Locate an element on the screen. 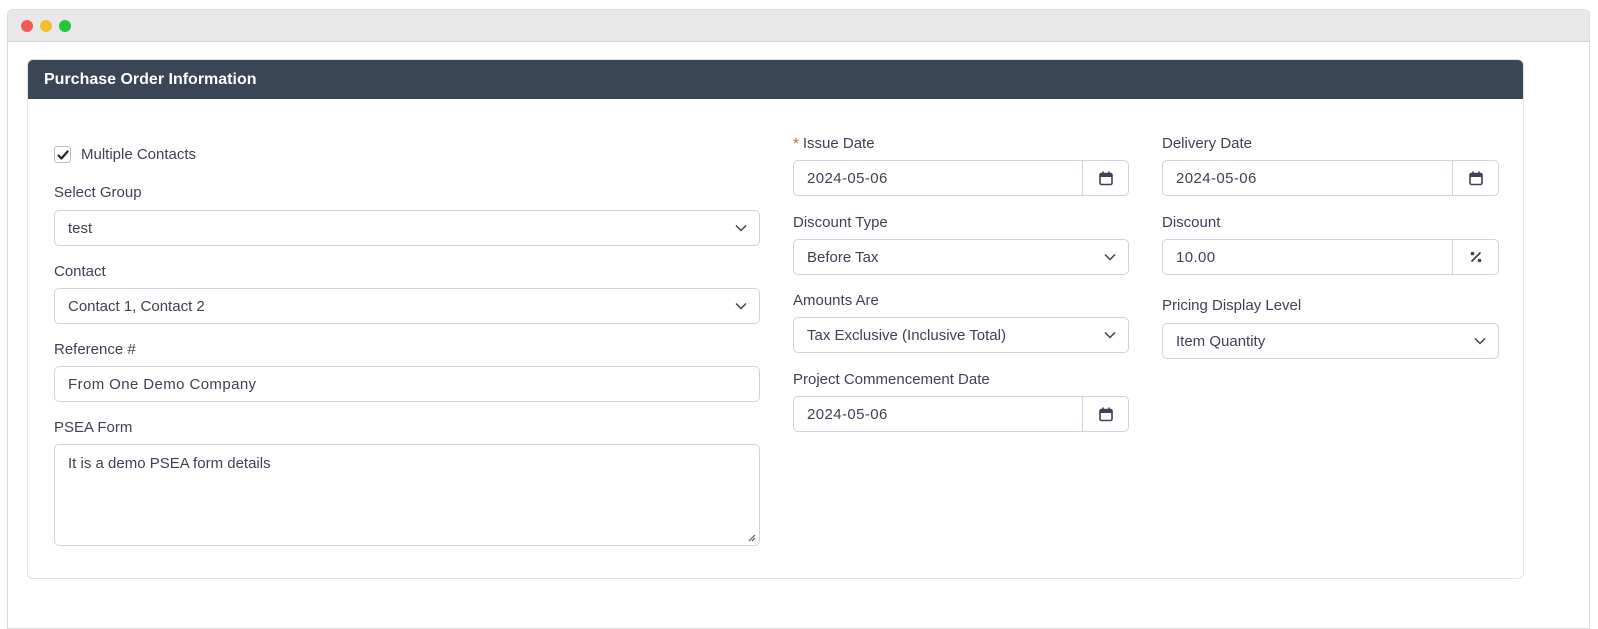  project-commencement-picker-button is located at coordinates (1105, 414).